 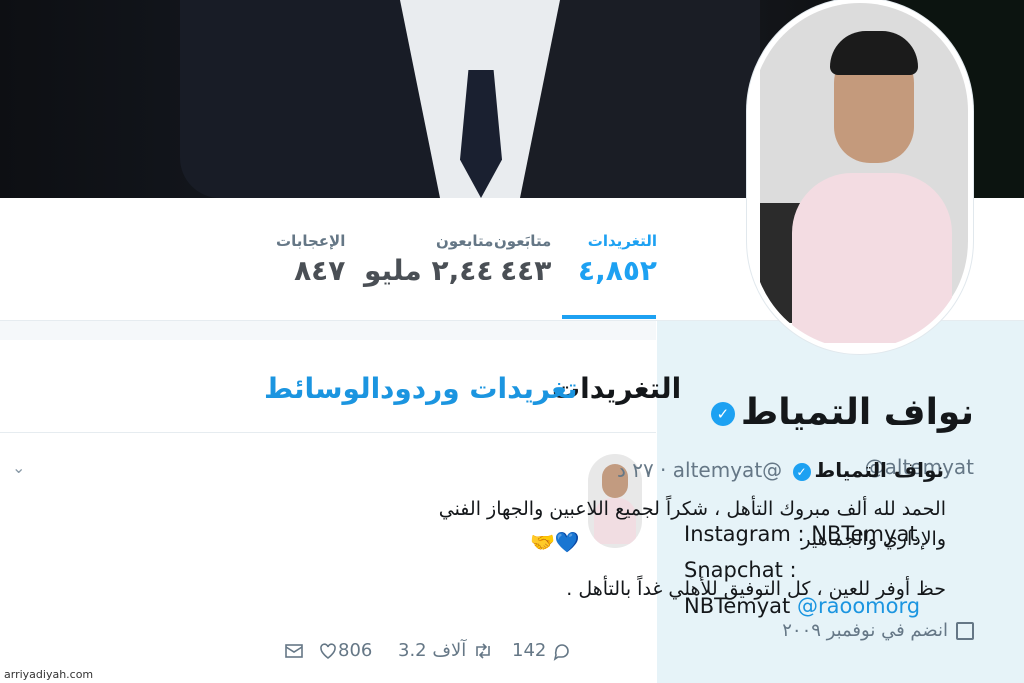 What do you see at coordinates (483, 651) in the screenshot?
I see `retweet-icon` at bounding box center [483, 651].